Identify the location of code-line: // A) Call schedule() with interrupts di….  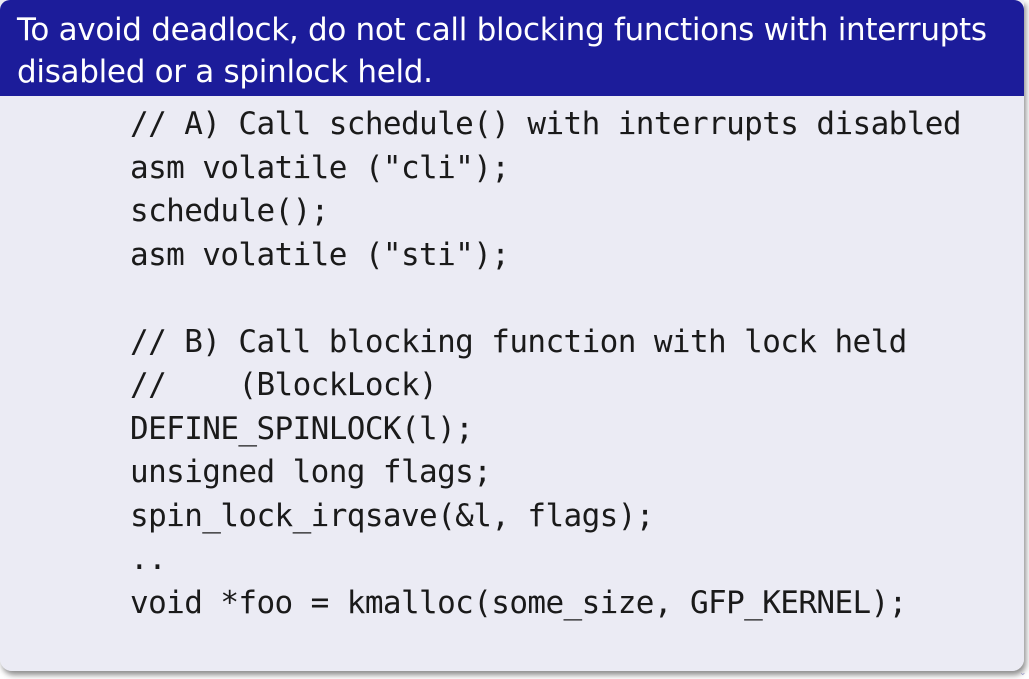
(546, 124).